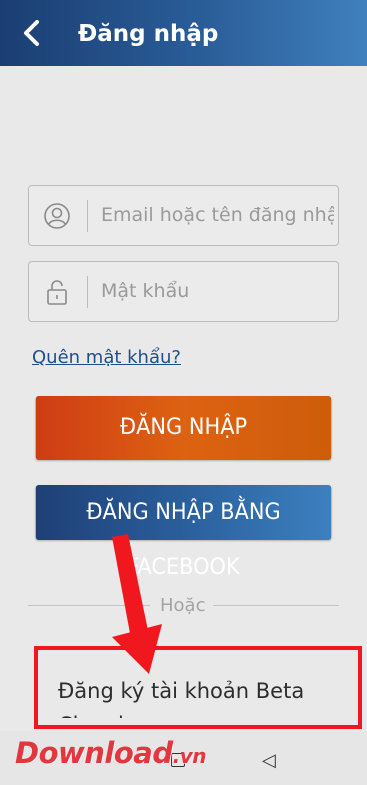 The width and height of the screenshot is (367, 785). What do you see at coordinates (57, 292) in the screenshot?
I see `lock-icon` at bounding box center [57, 292].